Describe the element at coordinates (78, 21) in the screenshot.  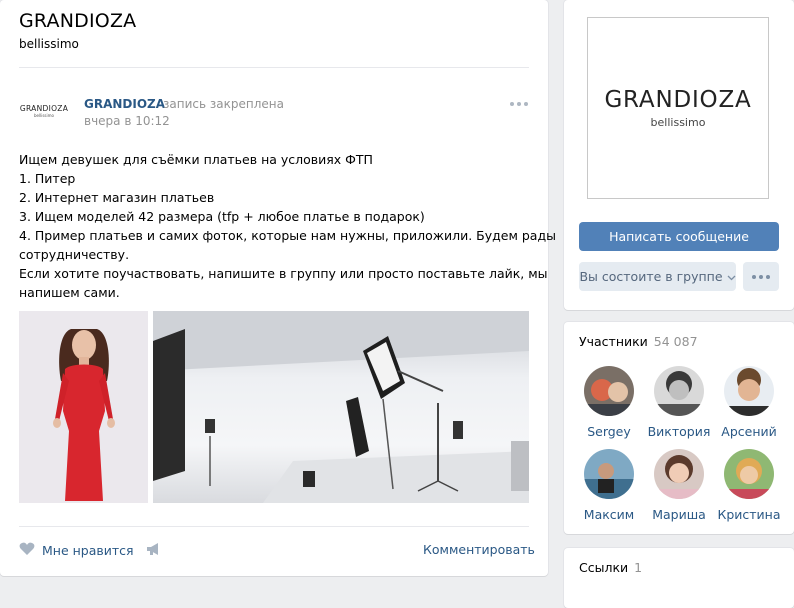
I see `group-title: GRANDIOZA` at that location.